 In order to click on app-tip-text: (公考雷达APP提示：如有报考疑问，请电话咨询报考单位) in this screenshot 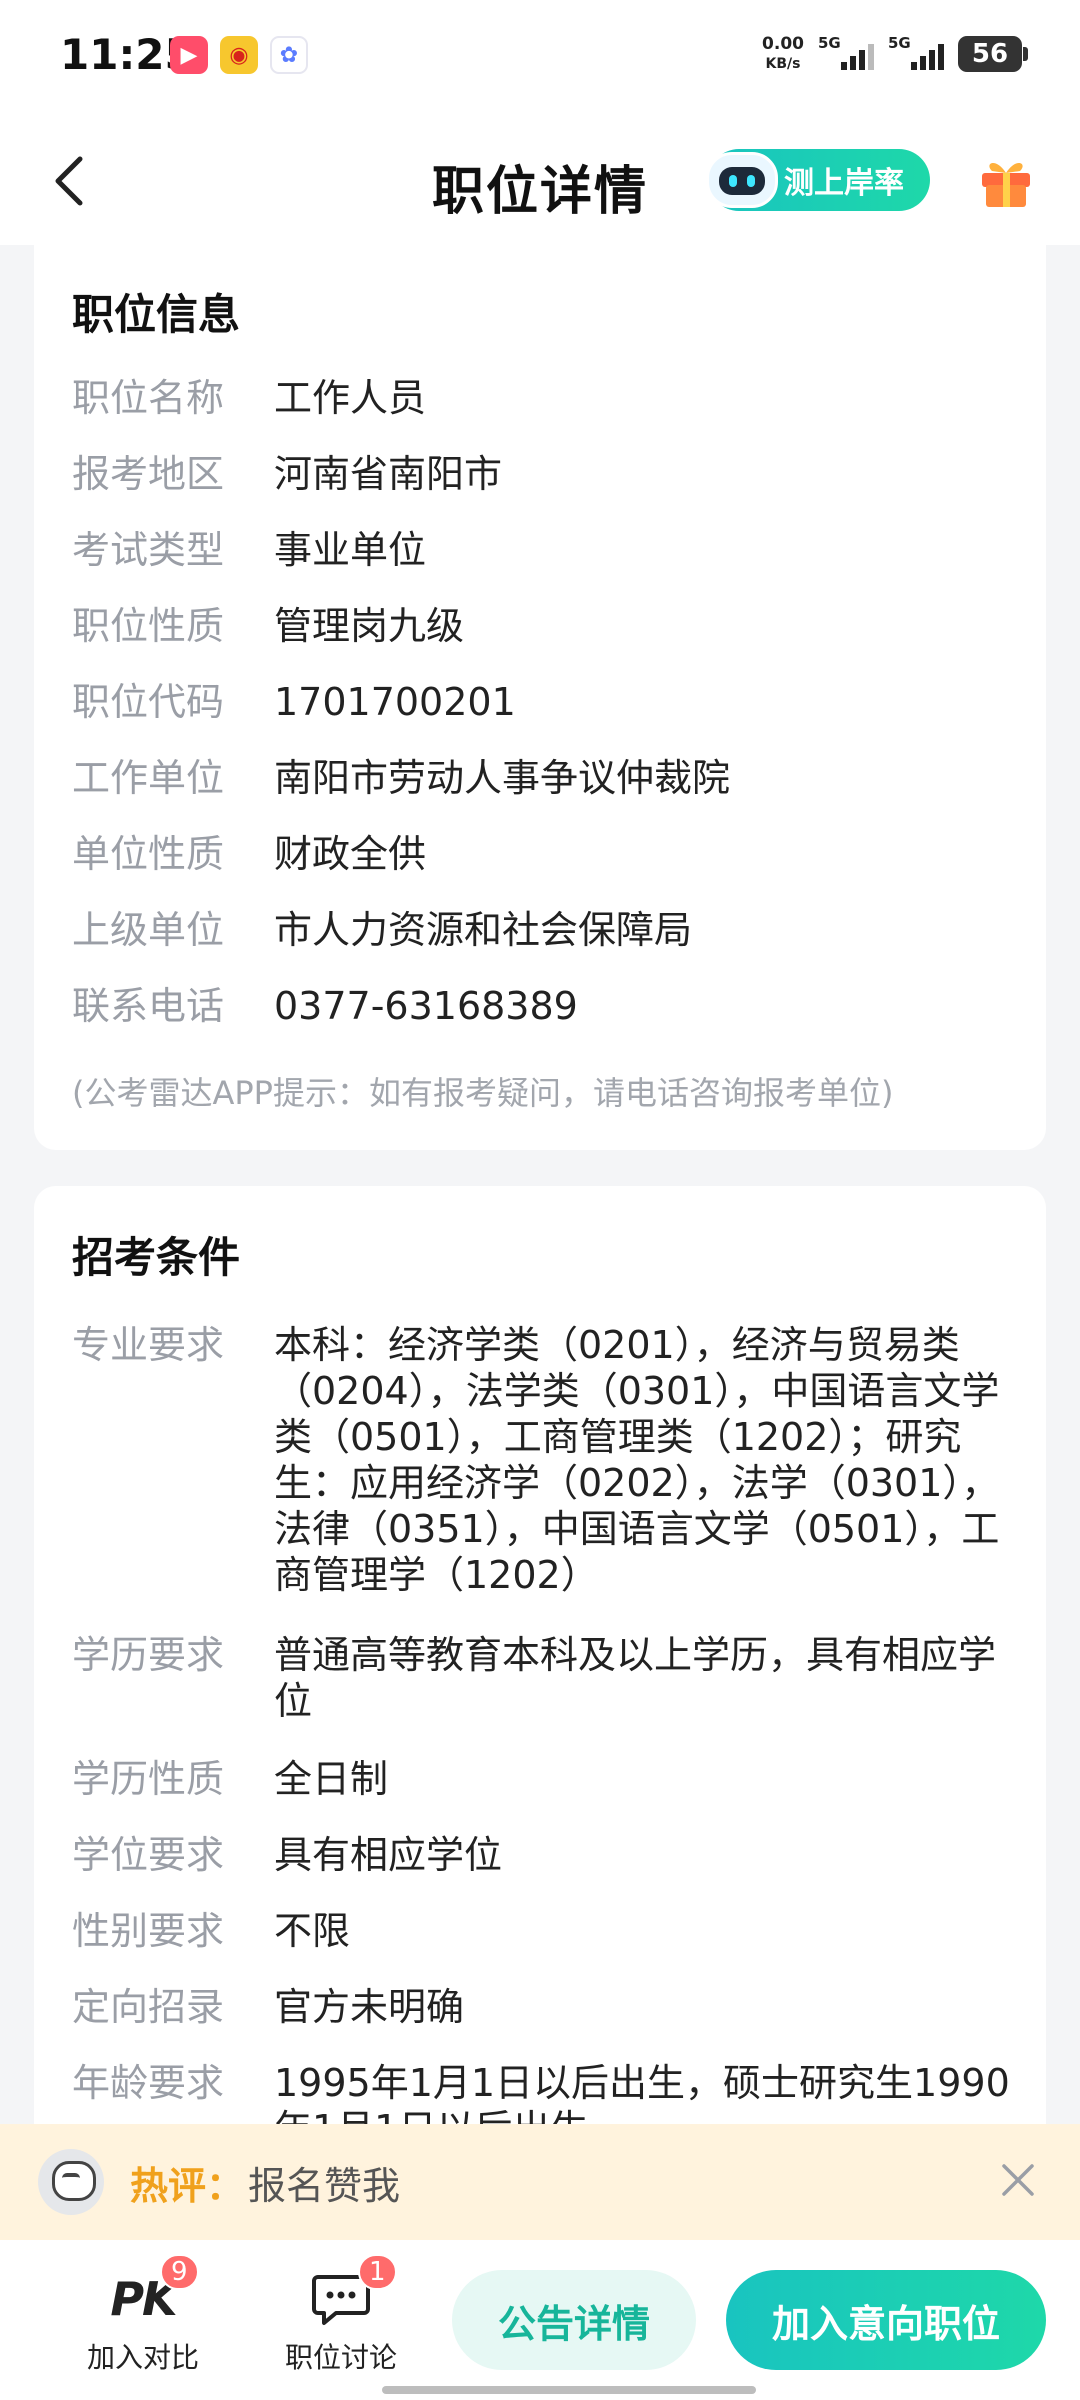, I will do `click(483, 1093)`.